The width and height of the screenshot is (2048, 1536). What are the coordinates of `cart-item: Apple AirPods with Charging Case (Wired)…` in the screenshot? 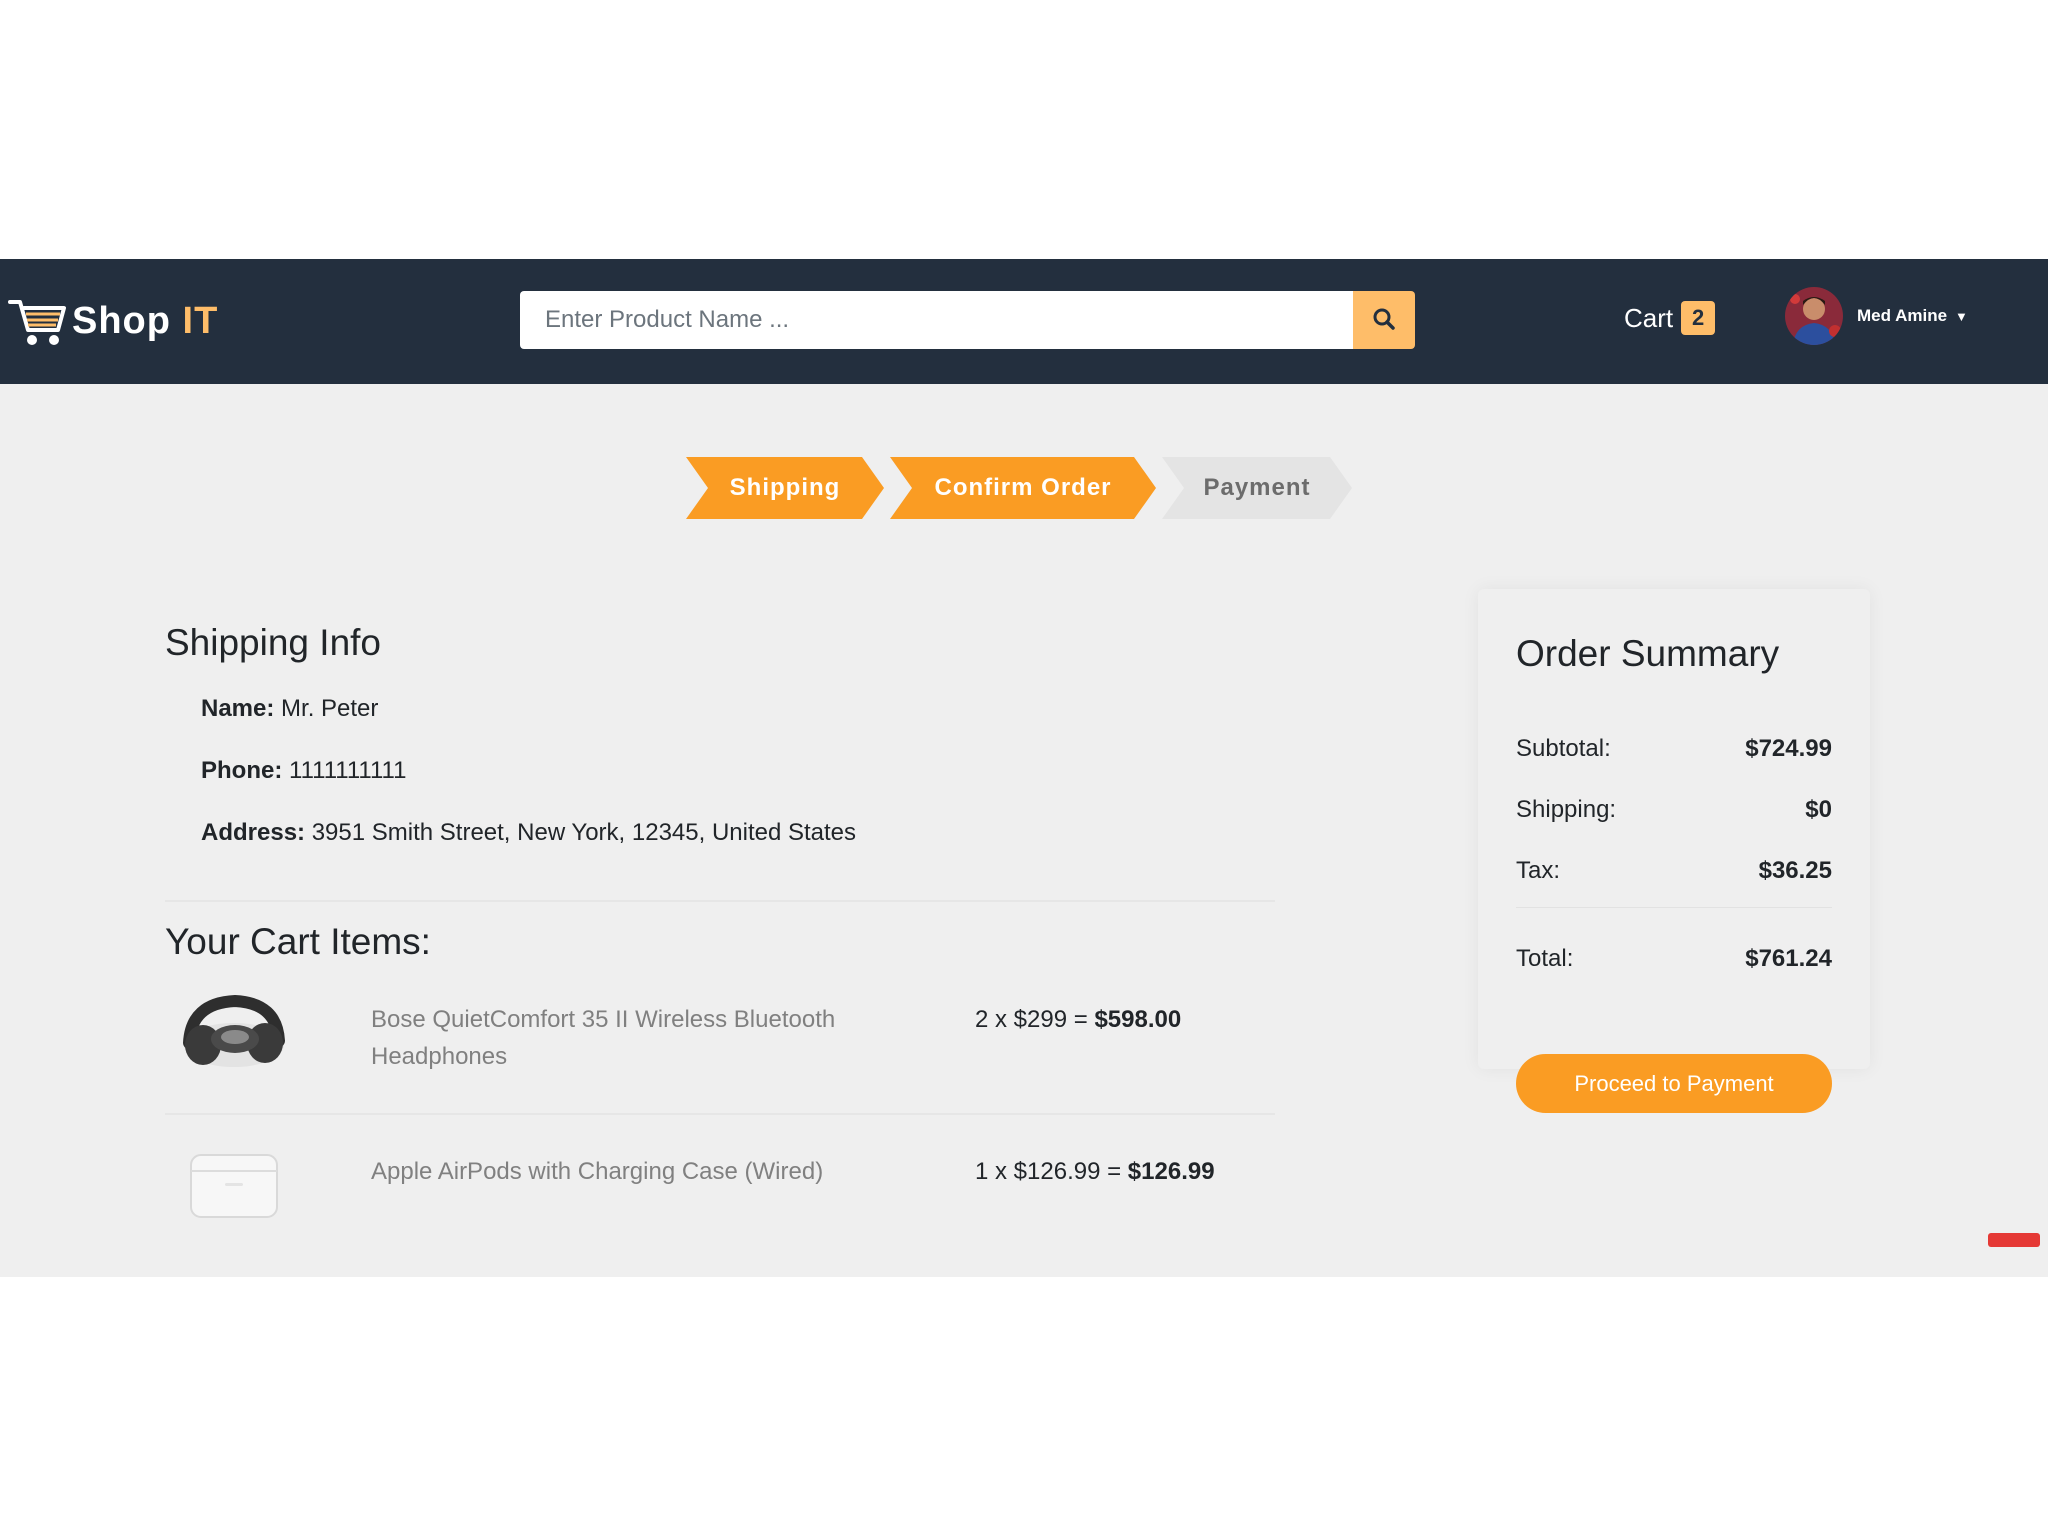 It's located at (720, 1175).